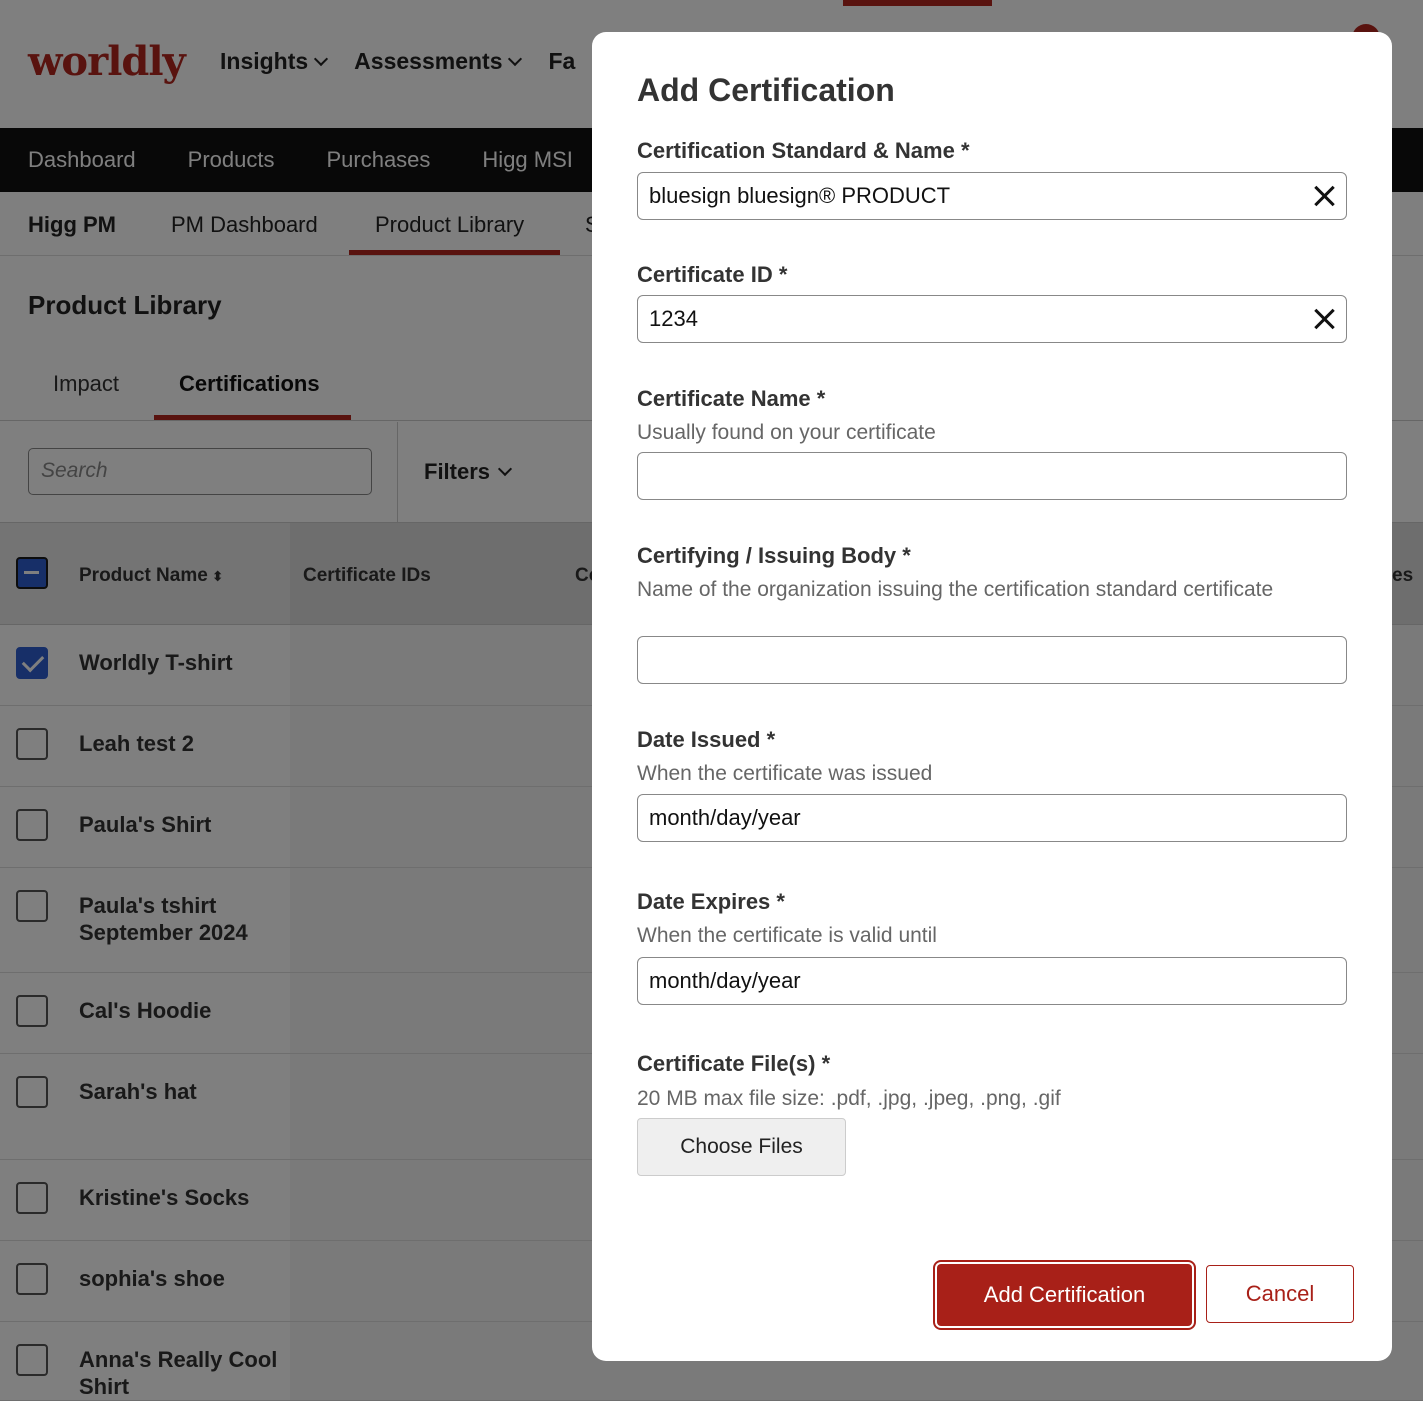 This screenshot has width=1423, height=1401. Describe the element at coordinates (992, 319) in the screenshot. I see `cert-id-input: 1234` at that location.